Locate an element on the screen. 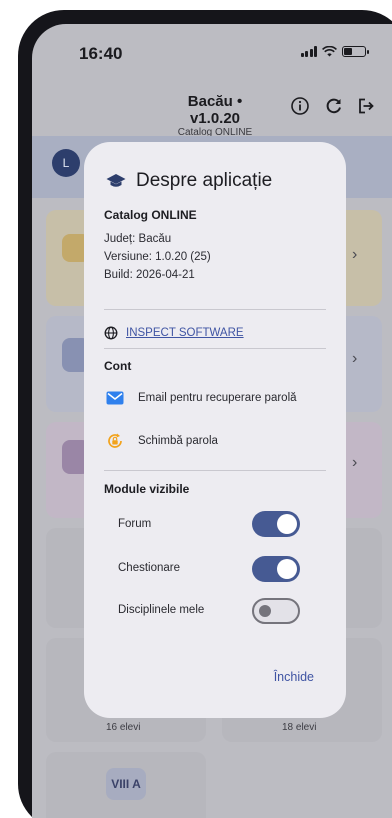 Image resolution: width=392 pixels, height=818 pixels. info-button is located at coordinates (300, 106).